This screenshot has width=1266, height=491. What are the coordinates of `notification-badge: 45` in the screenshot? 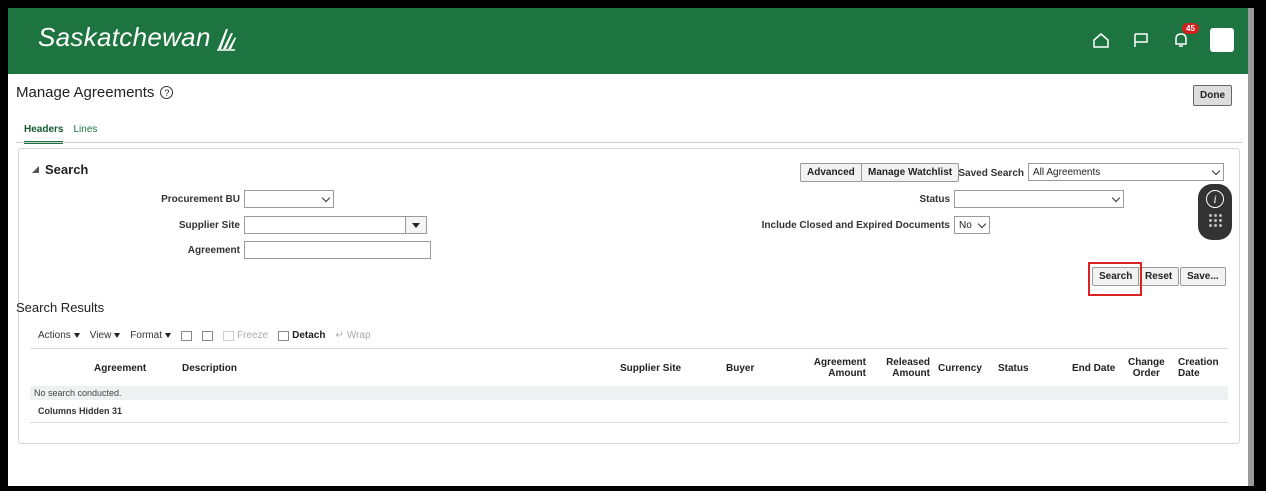 It's located at (1190, 28).